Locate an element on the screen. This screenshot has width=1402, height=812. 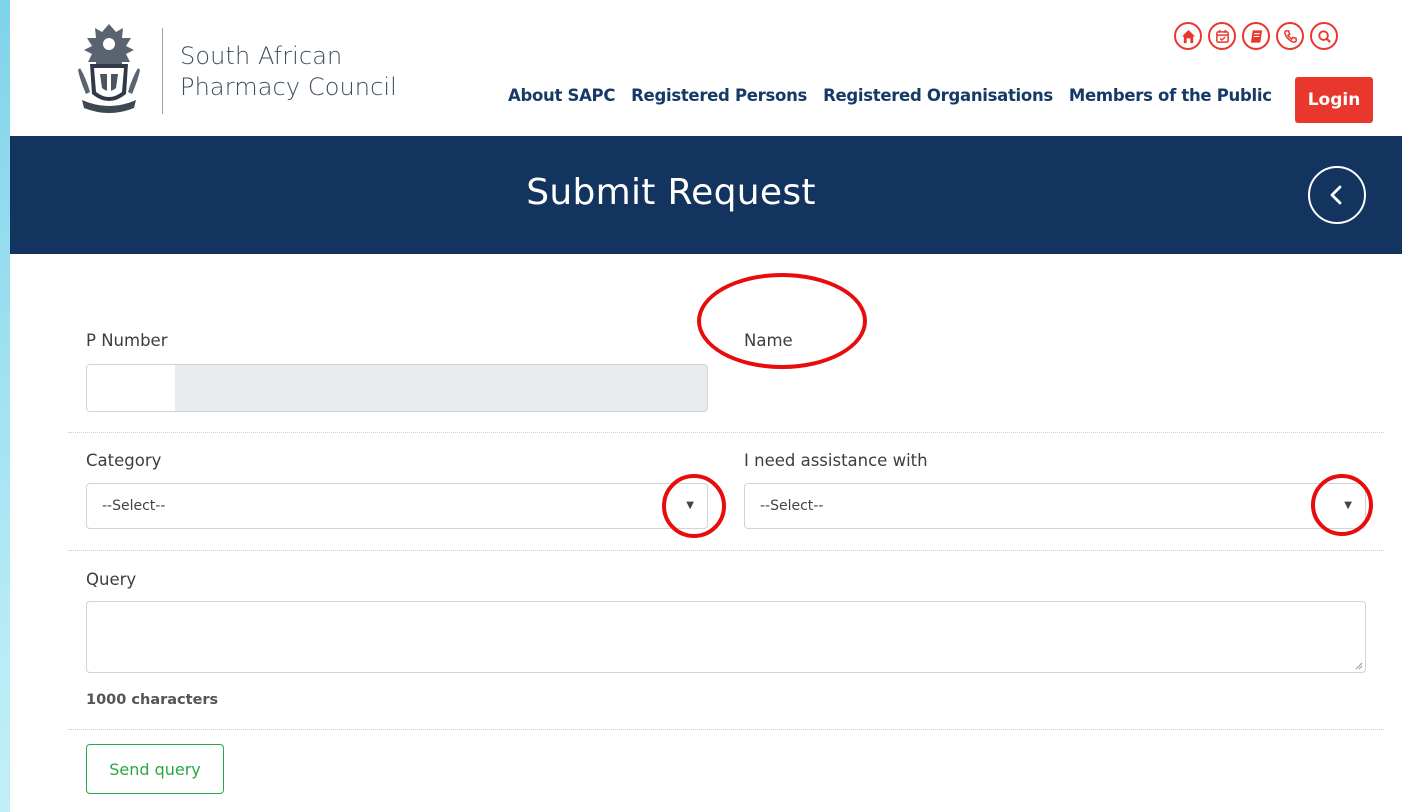
logo-divider is located at coordinates (162, 71).